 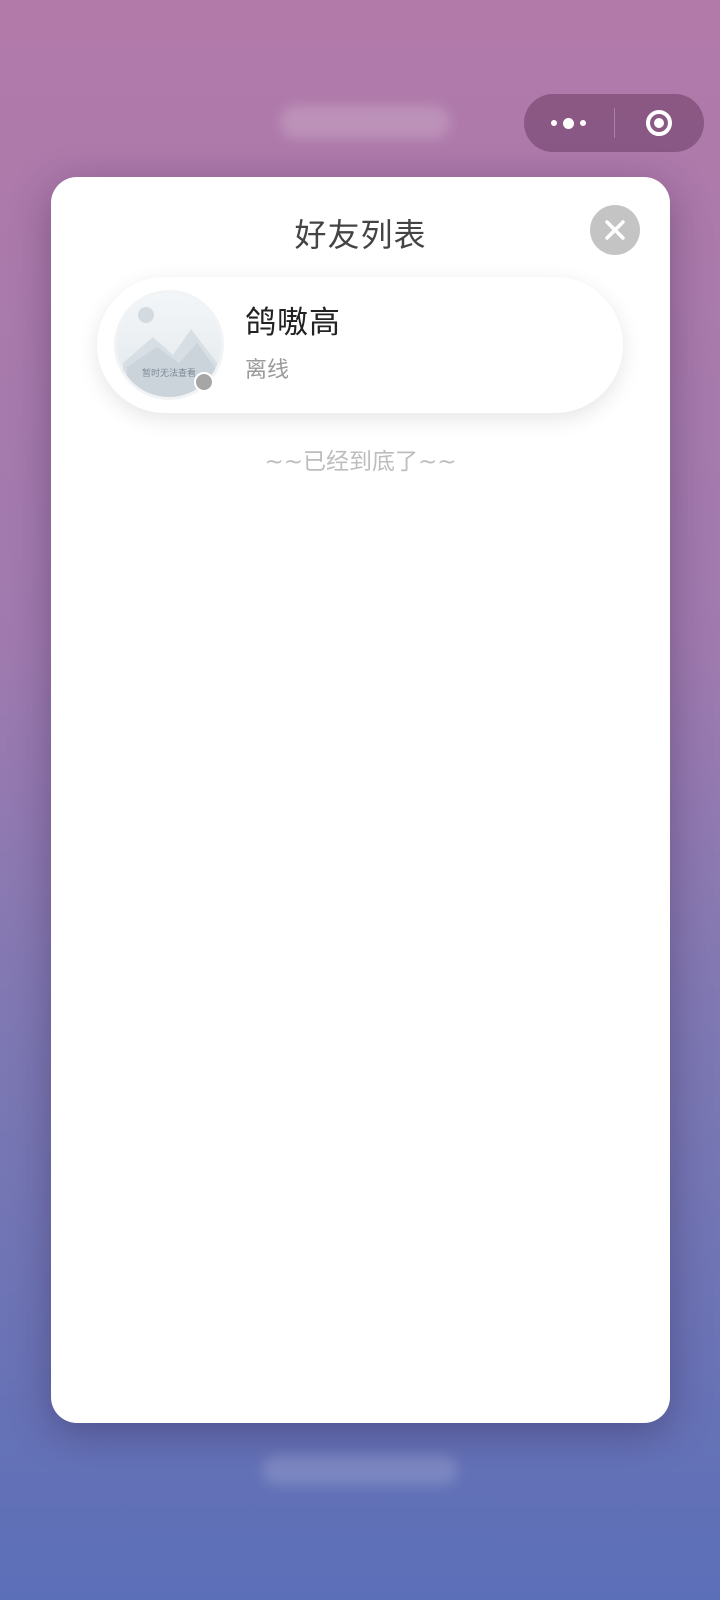 I want to click on more-button, so click(x=569, y=123).